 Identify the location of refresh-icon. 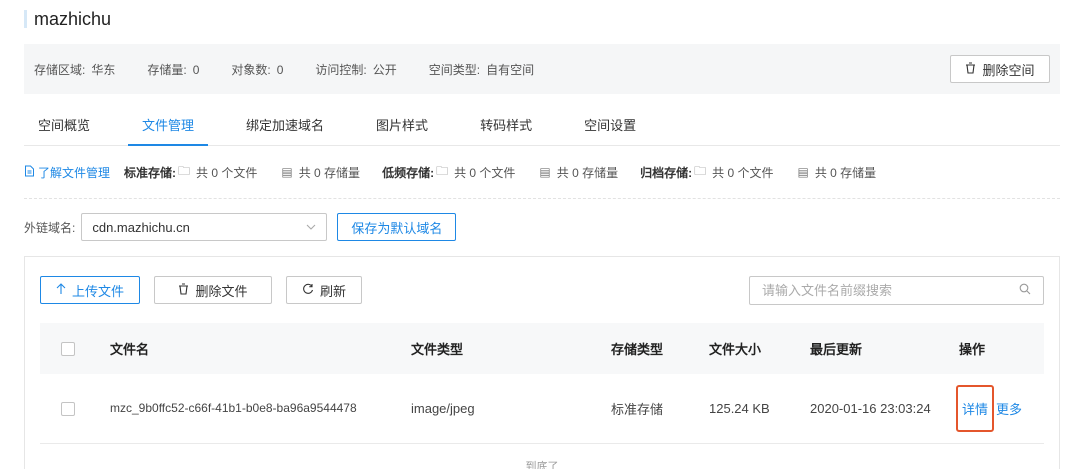
(308, 290).